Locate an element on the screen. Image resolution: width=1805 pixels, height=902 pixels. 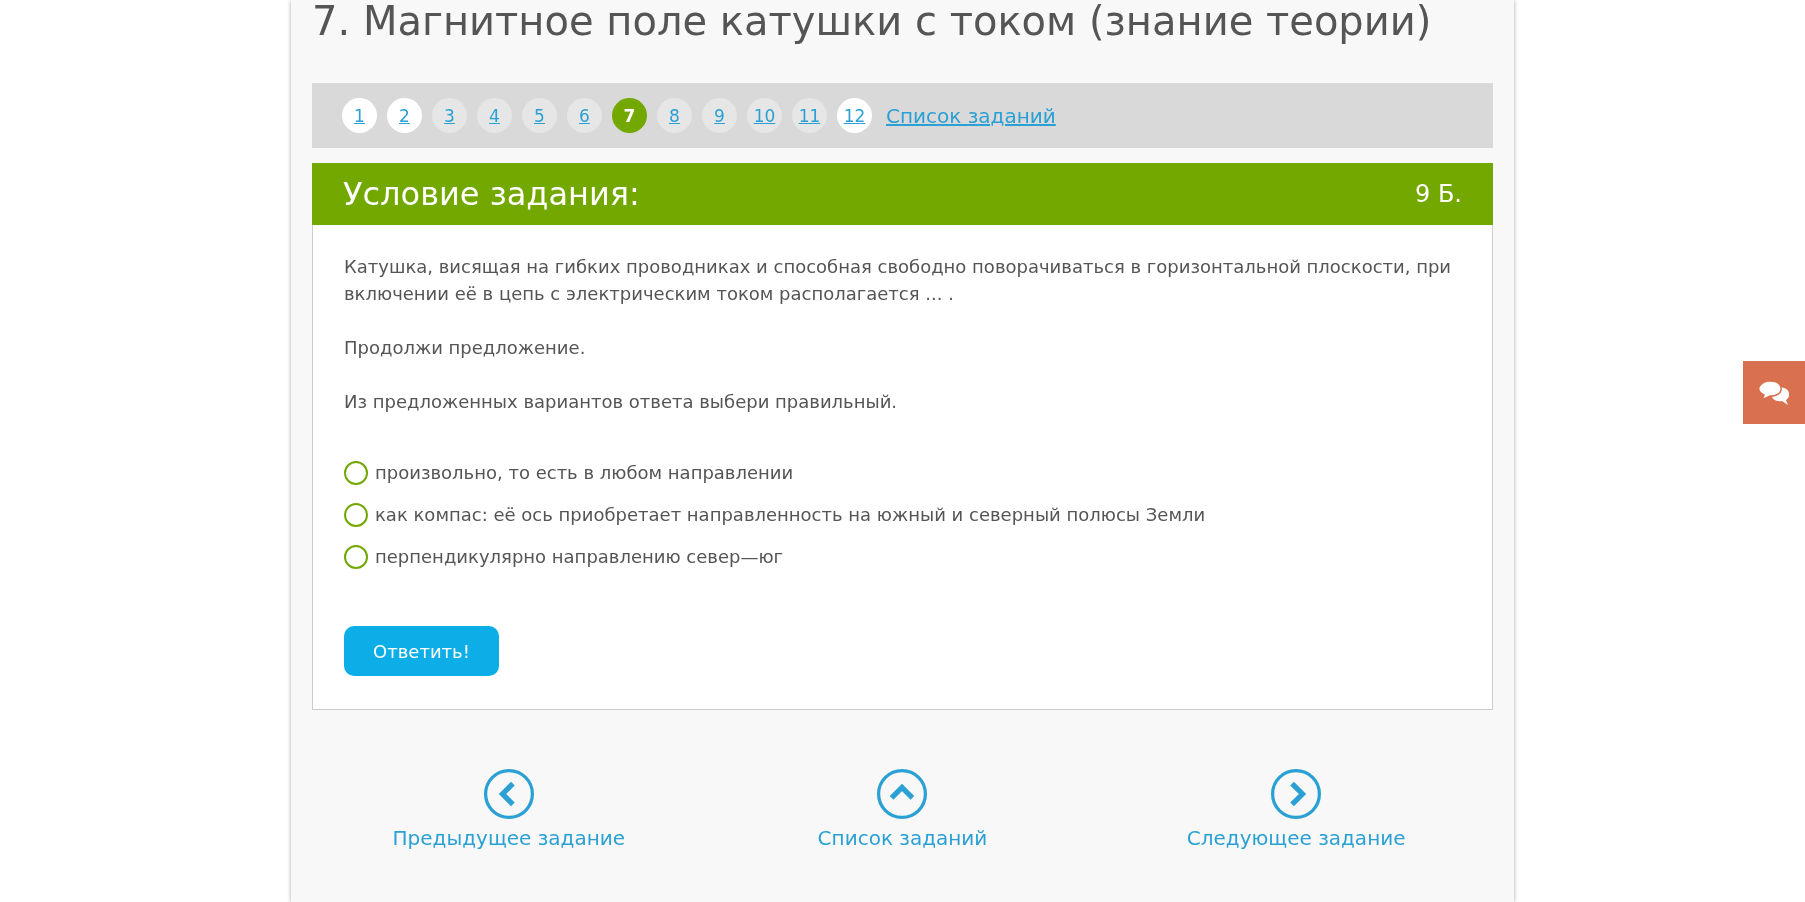
chevron-left-icon is located at coordinates (508, 794).